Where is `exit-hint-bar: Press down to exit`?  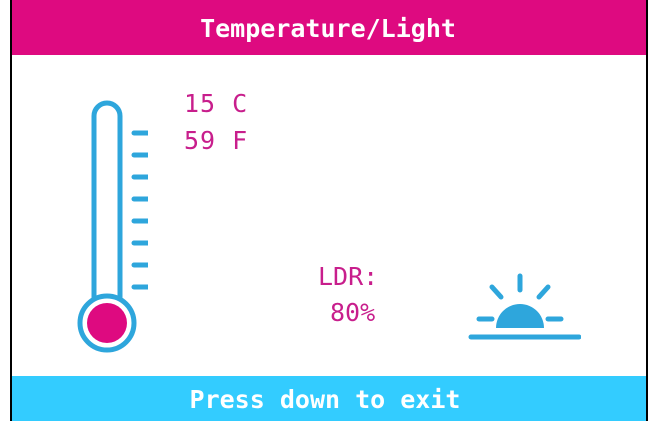 exit-hint-bar: Press down to exit is located at coordinates (330, 398).